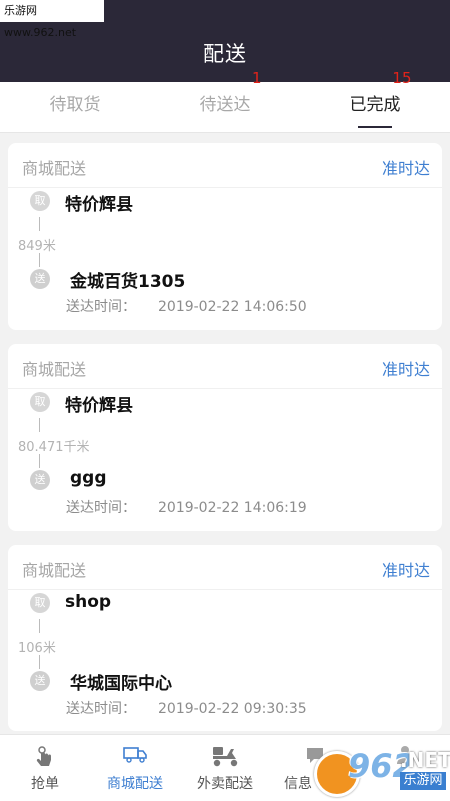 Image resolution: width=450 pixels, height=801 pixels. I want to click on watermark-text: 乐游网 www.962.net, so click(52, 19).